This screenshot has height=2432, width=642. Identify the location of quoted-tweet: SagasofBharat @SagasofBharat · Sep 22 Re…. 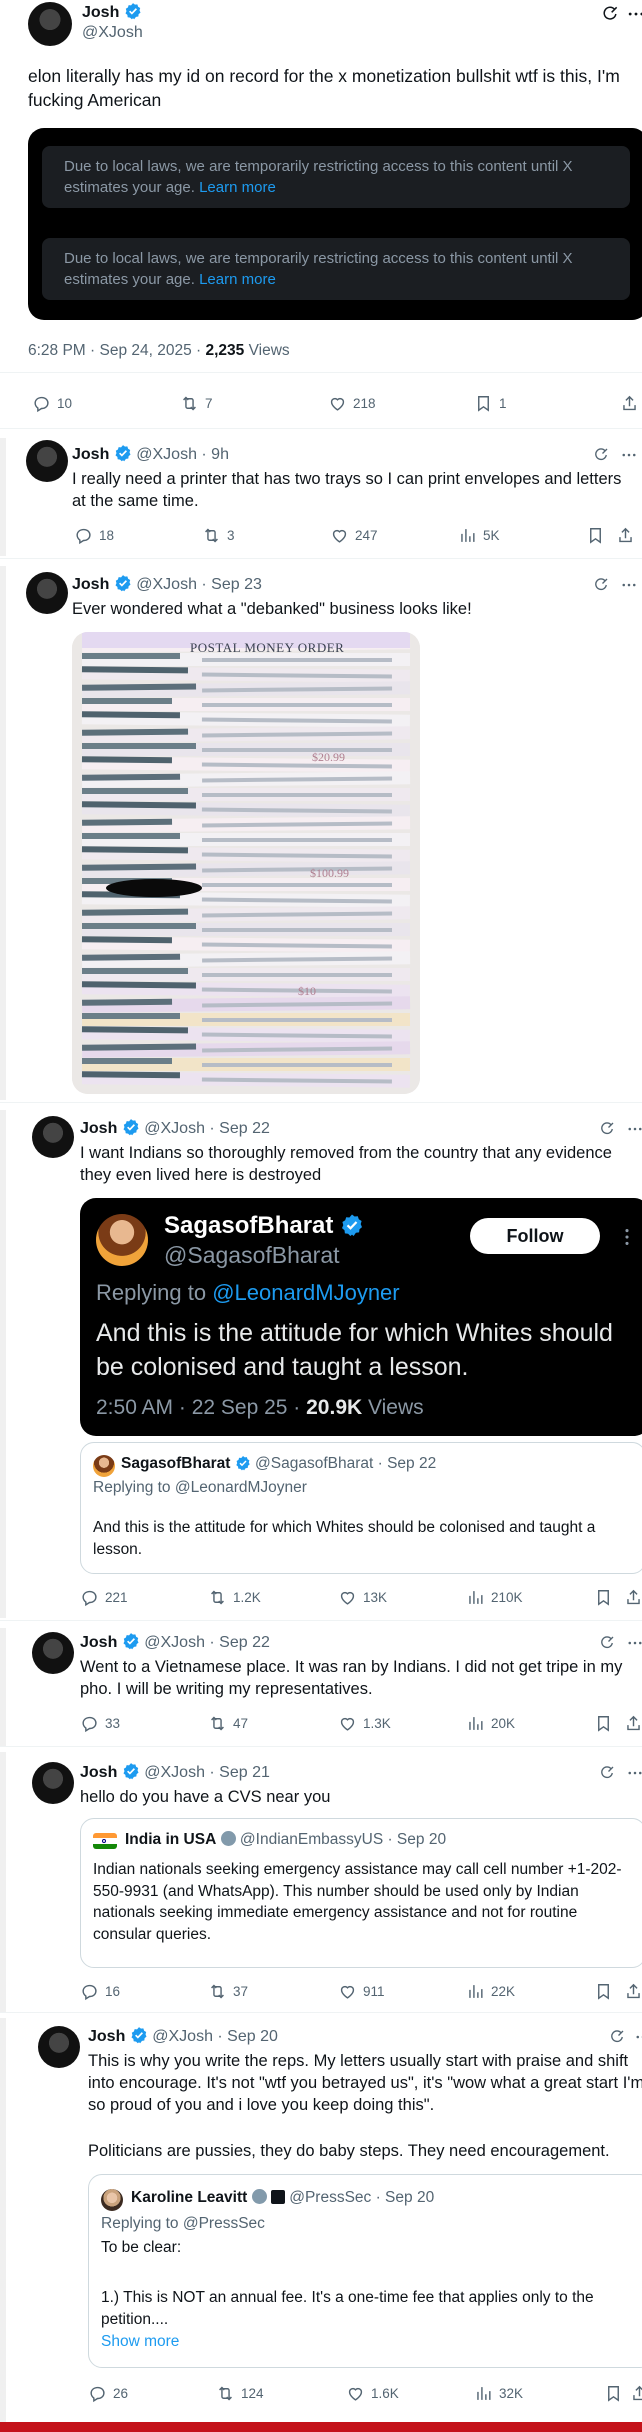
(361, 1508).